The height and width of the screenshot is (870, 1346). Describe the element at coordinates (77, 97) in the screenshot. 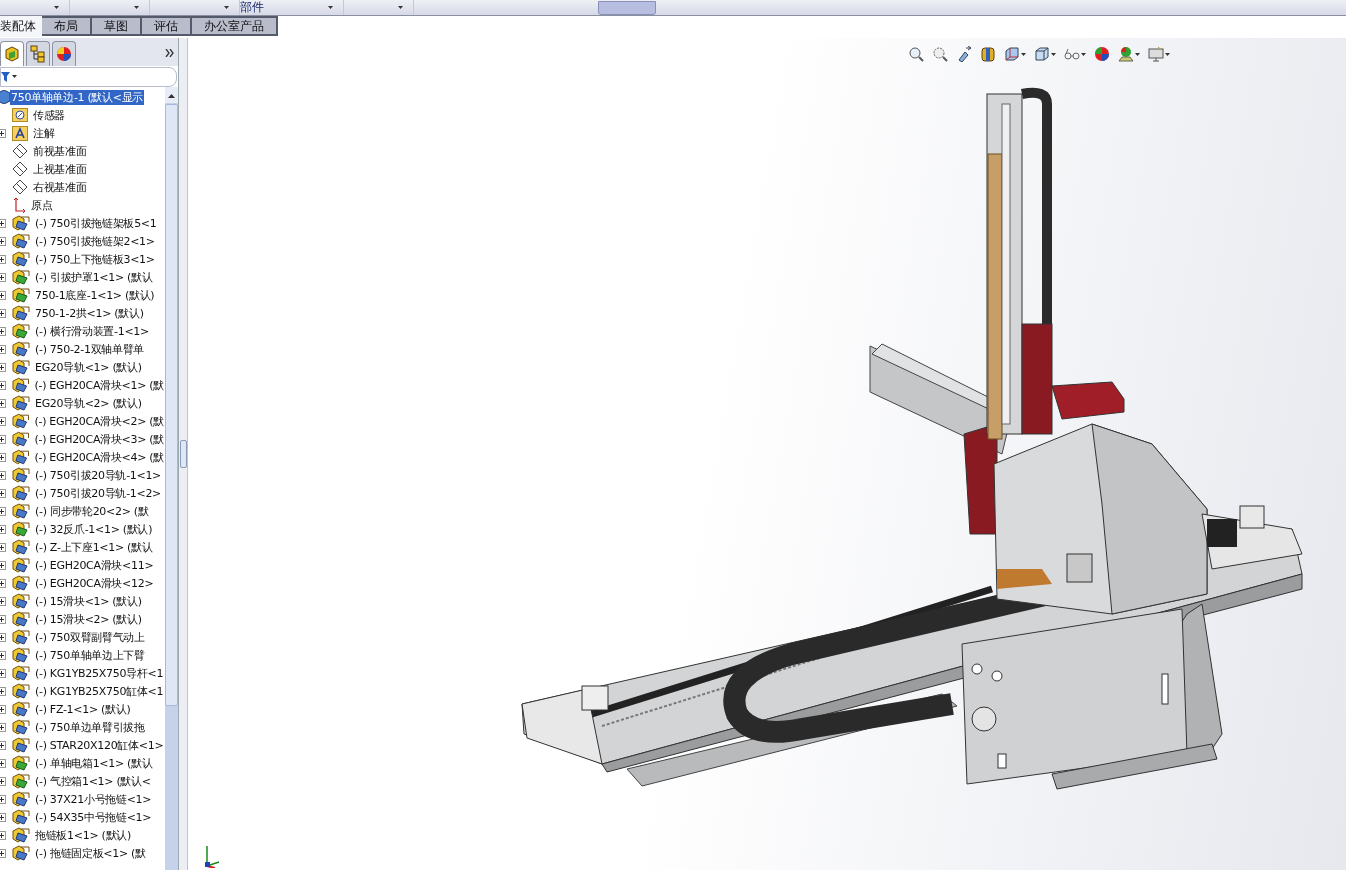

I see `tree-root-item: 750单轴单边-1 (默认<显示` at that location.